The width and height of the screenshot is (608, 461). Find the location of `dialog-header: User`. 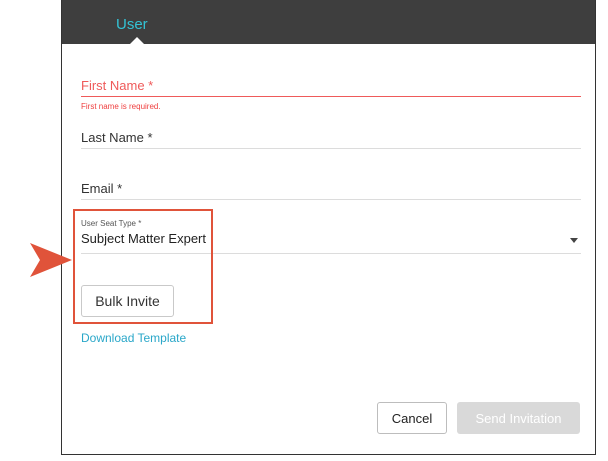

dialog-header: User is located at coordinates (328, 22).